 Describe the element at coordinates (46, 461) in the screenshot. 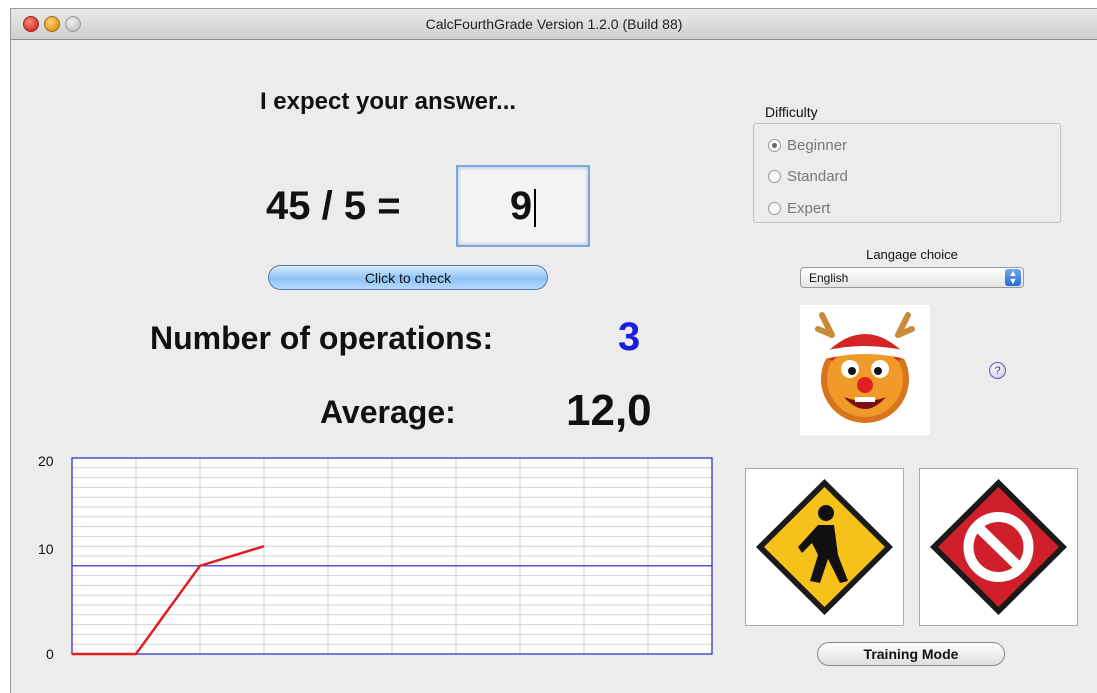

I see `y-tick-label: 20` at that location.